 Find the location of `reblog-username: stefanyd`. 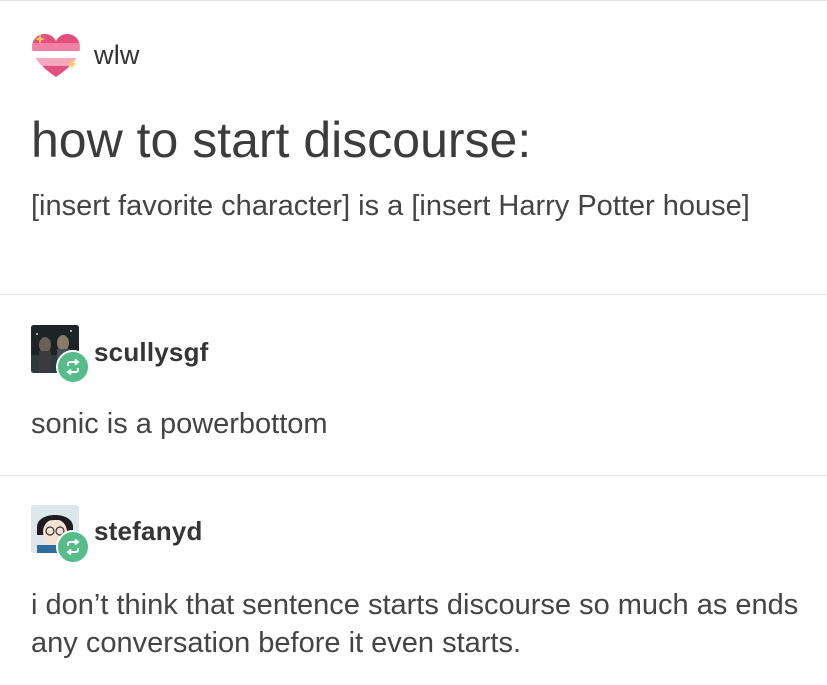

reblog-username: stefanyd is located at coordinates (148, 531).